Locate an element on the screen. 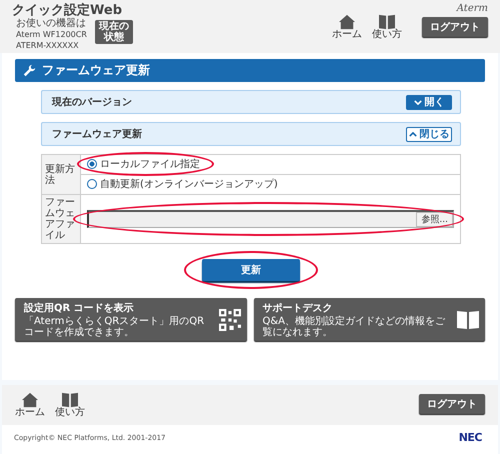 The height and width of the screenshot is (454, 500). wrench-icon is located at coordinates (29, 70).